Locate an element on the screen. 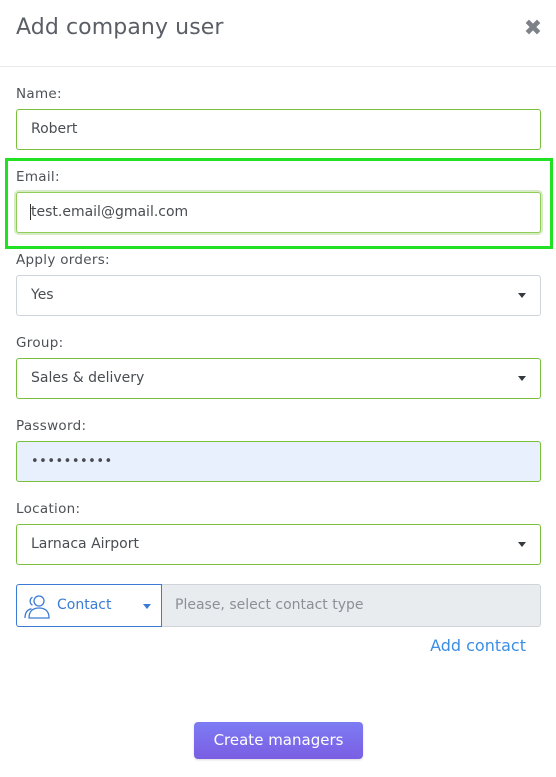  group-label: Group: is located at coordinates (40, 343).